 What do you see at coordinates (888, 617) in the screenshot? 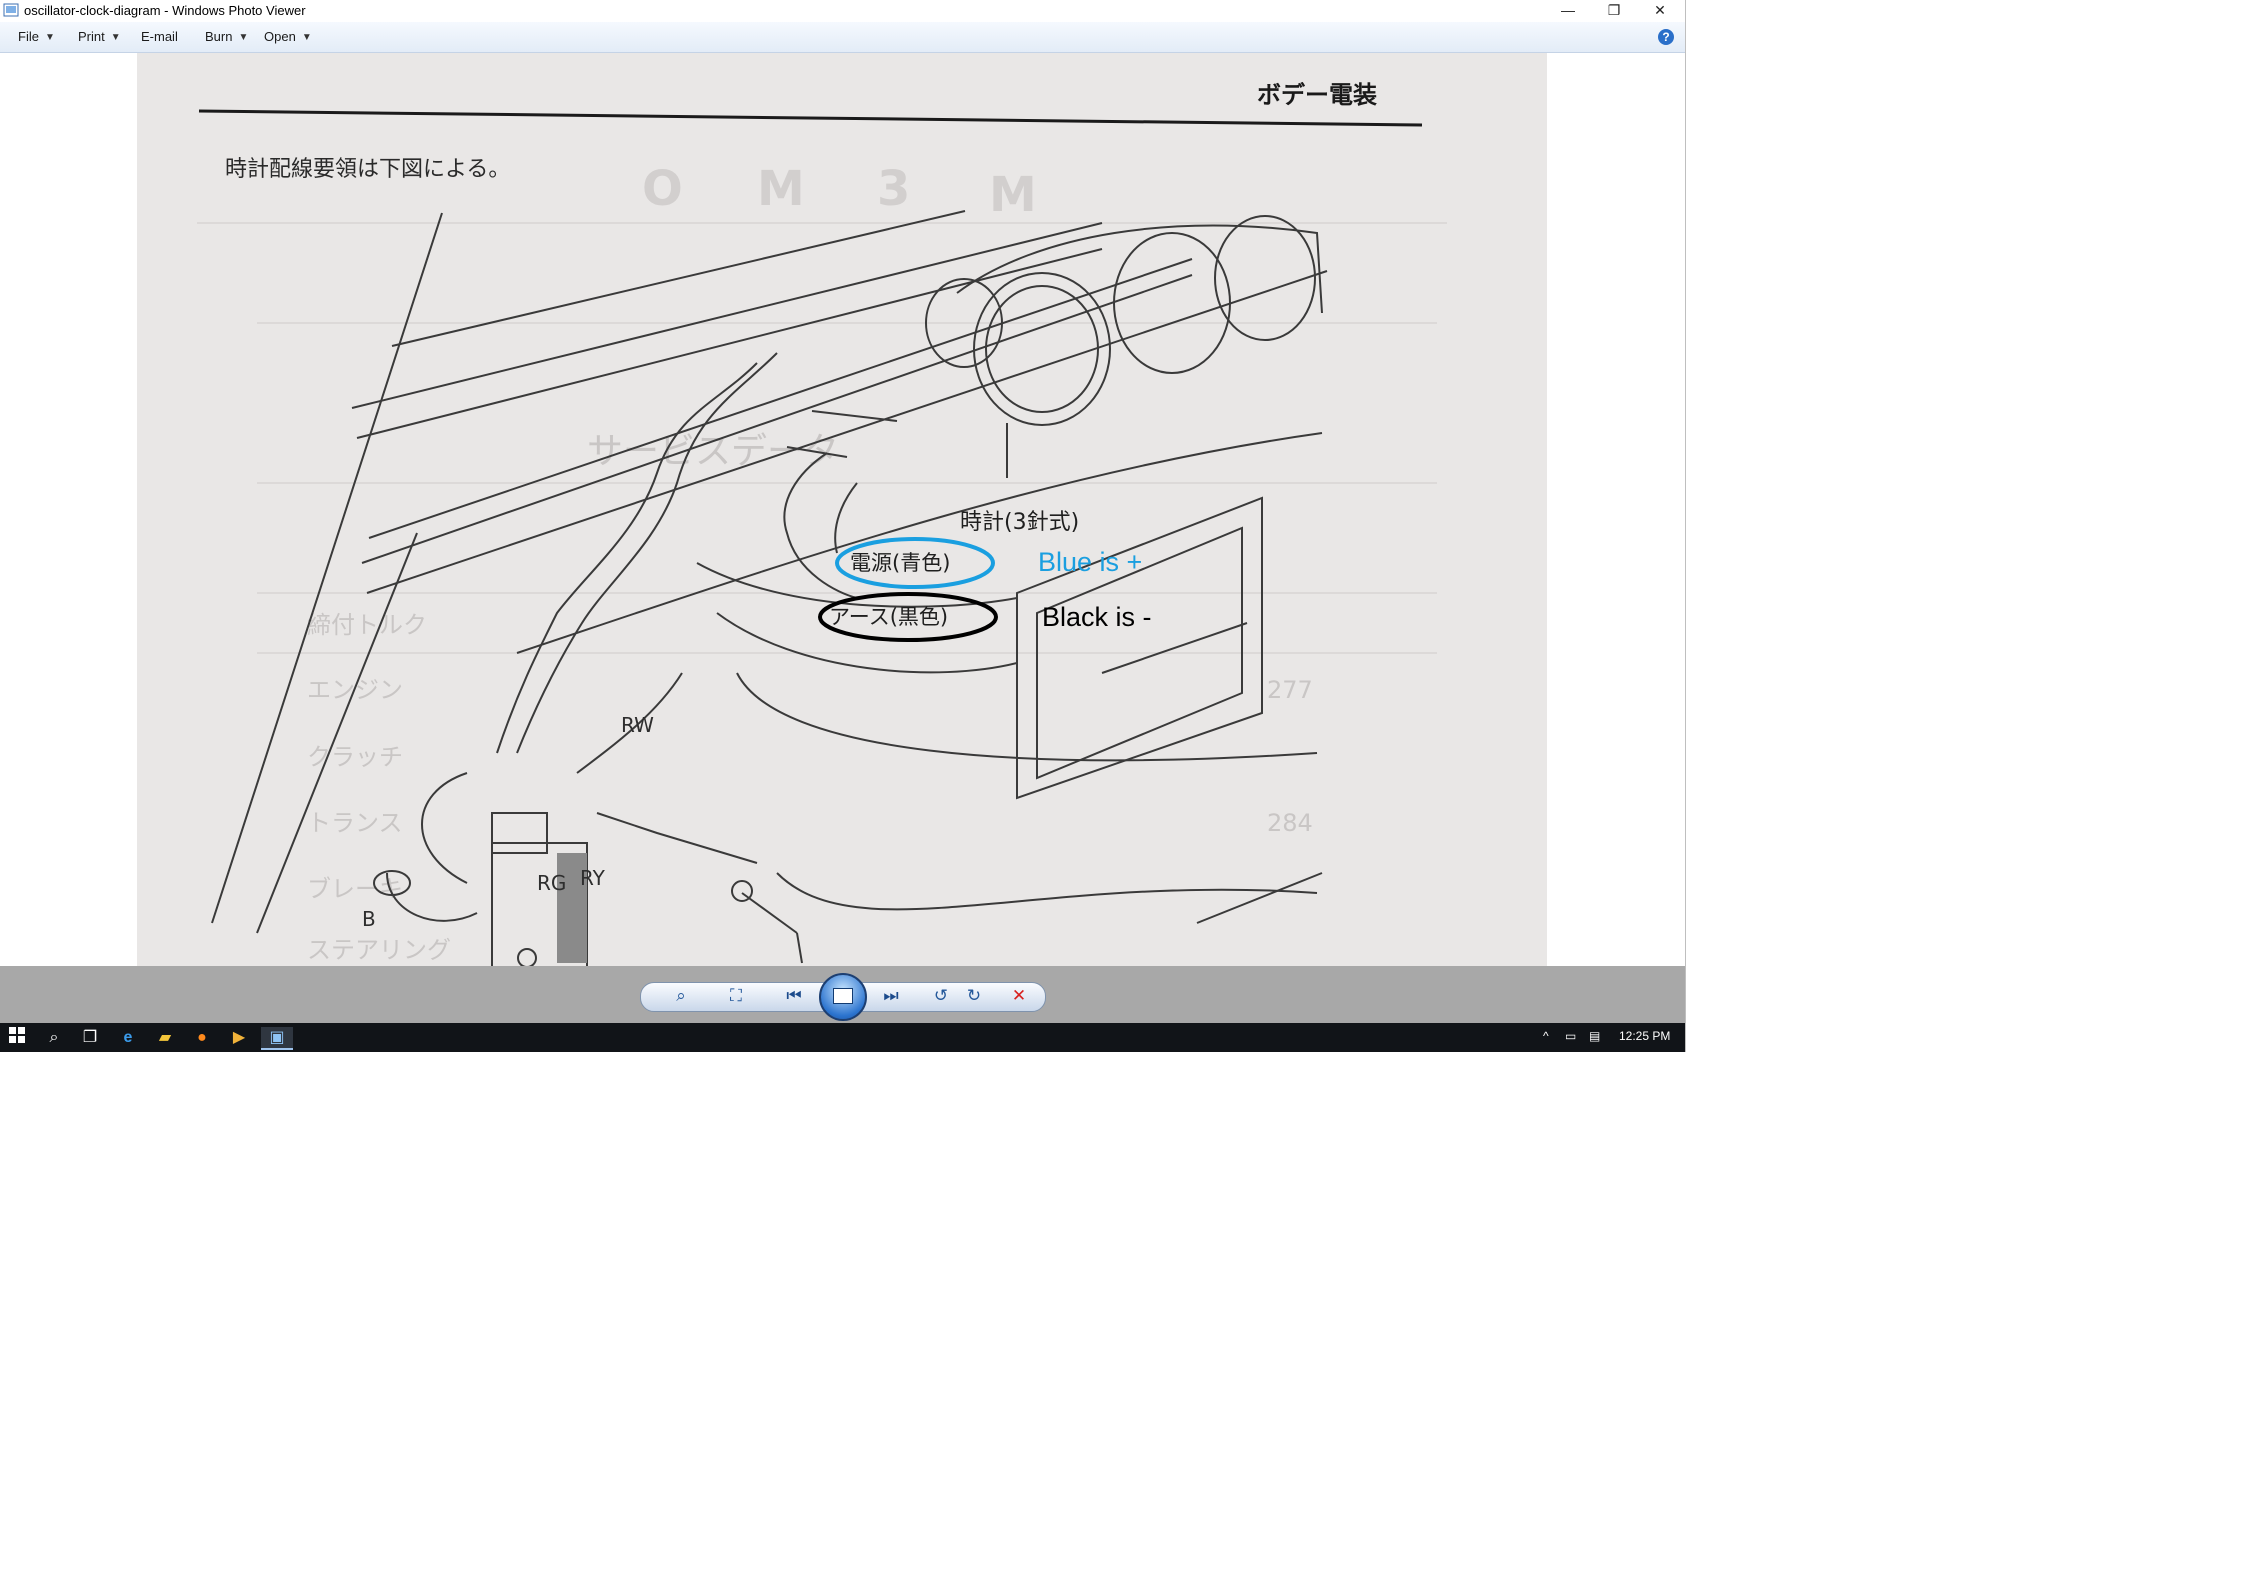
I see `ground-wire-label: アース(黒色)` at bounding box center [888, 617].